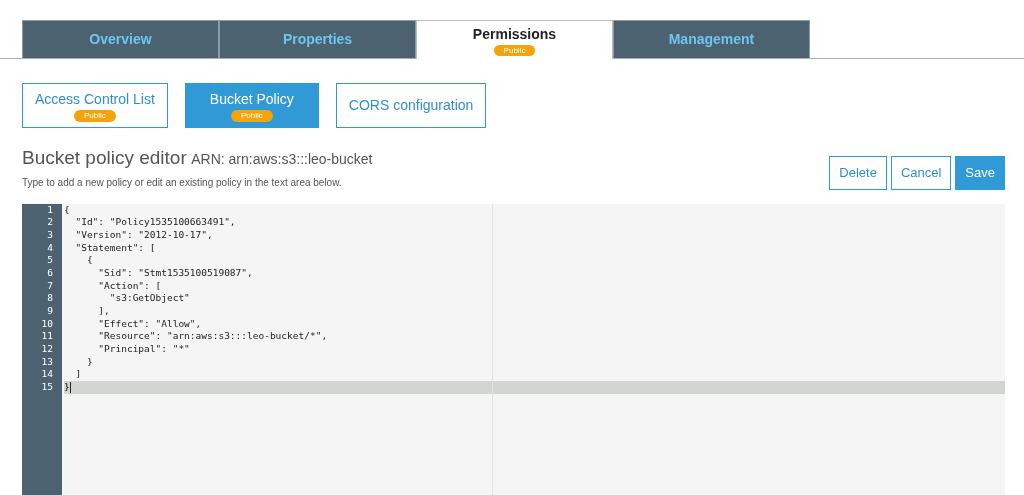 The width and height of the screenshot is (1024, 495). I want to click on line-number: 8, so click(50, 298).